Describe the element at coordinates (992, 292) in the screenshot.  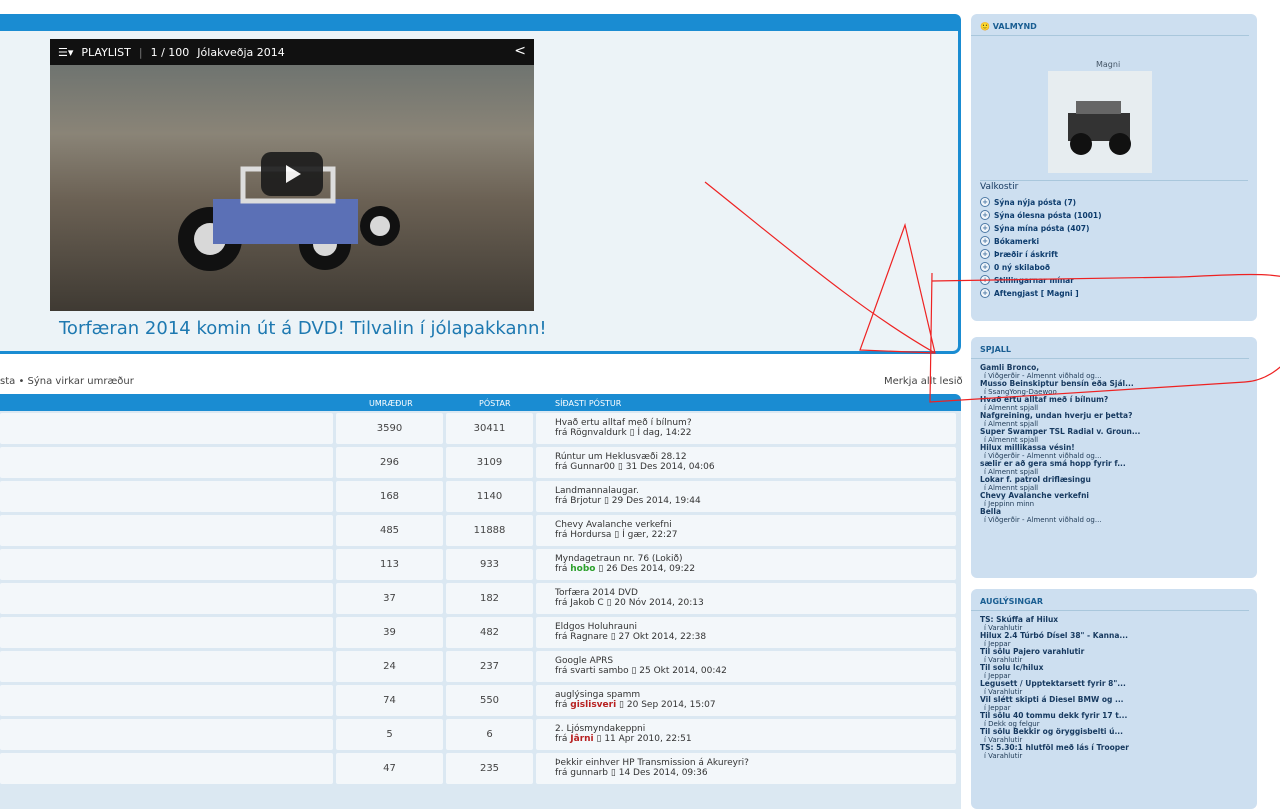
I see `annotation-red-arrow` at that location.